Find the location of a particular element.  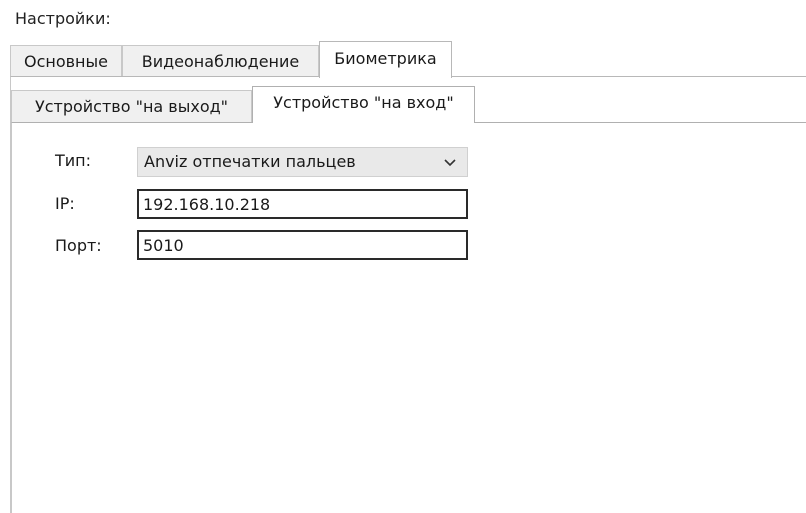

settings-title: Настройки: is located at coordinates (63, 18).